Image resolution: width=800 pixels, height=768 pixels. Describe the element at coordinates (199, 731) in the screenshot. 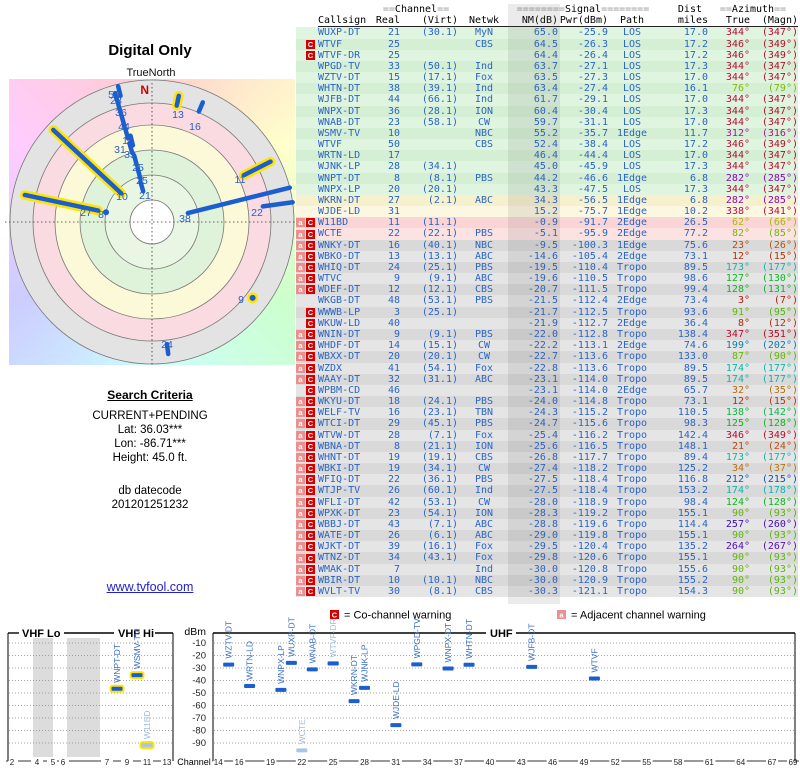

I see `dbm-tick-label: -80` at that location.